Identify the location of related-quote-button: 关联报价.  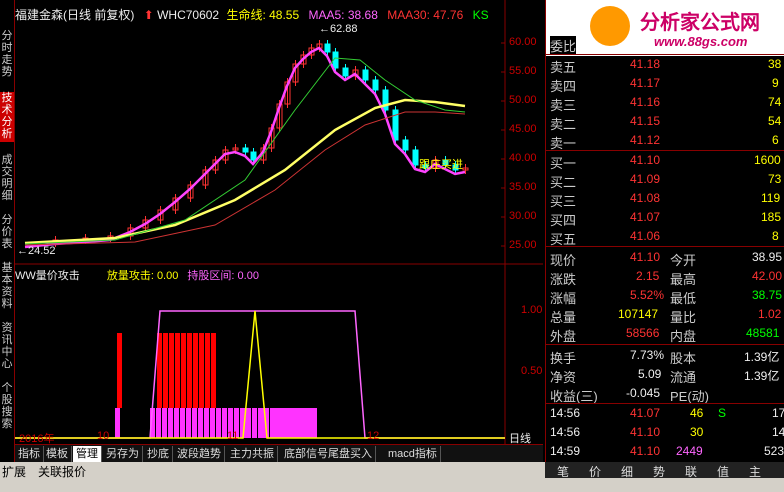
(62, 471).